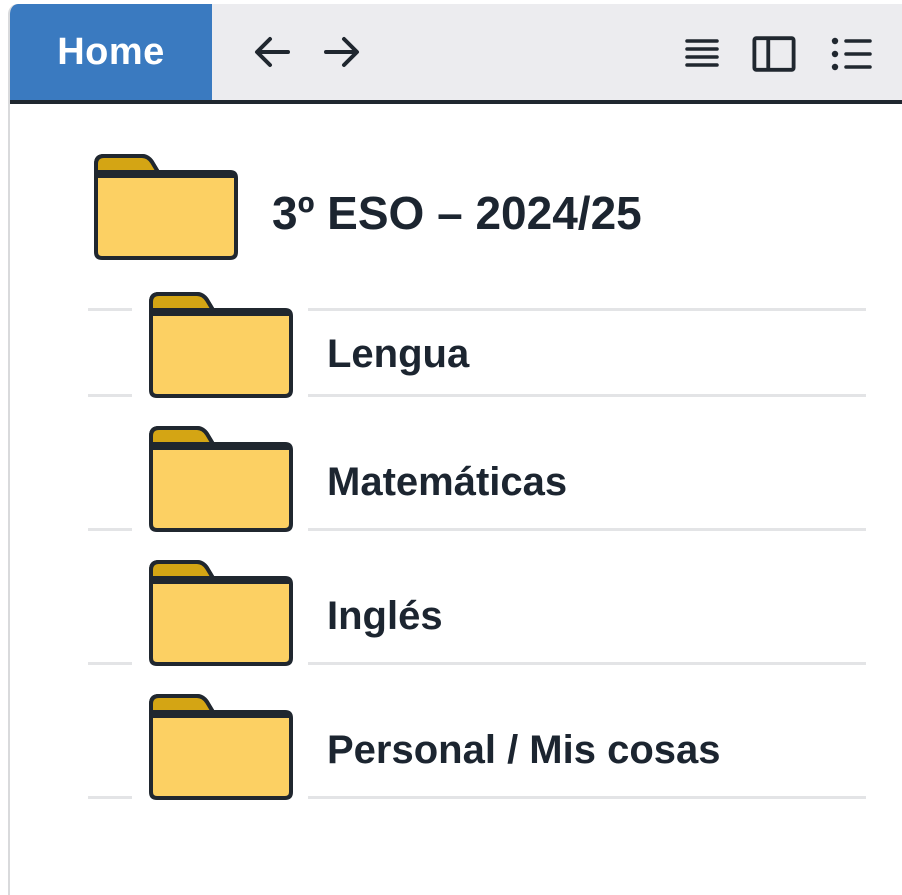 Image resolution: width=902 pixels, height=895 pixels. Describe the element at coordinates (447, 482) in the screenshot. I see `subfolder-label: Matemáticas` at that location.